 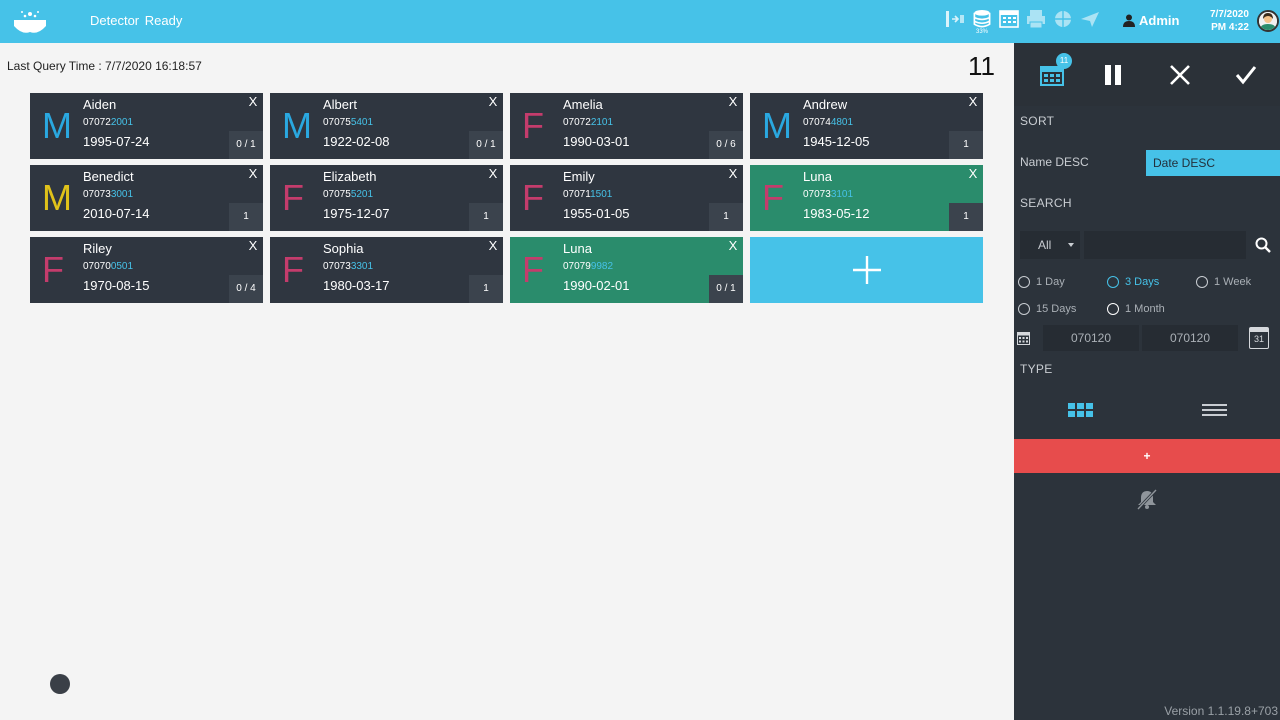 What do you see at coordinates (842, 194) in the screenshot?
I see `patient-id-suffix: 3101` at bounding box center [842, 194].